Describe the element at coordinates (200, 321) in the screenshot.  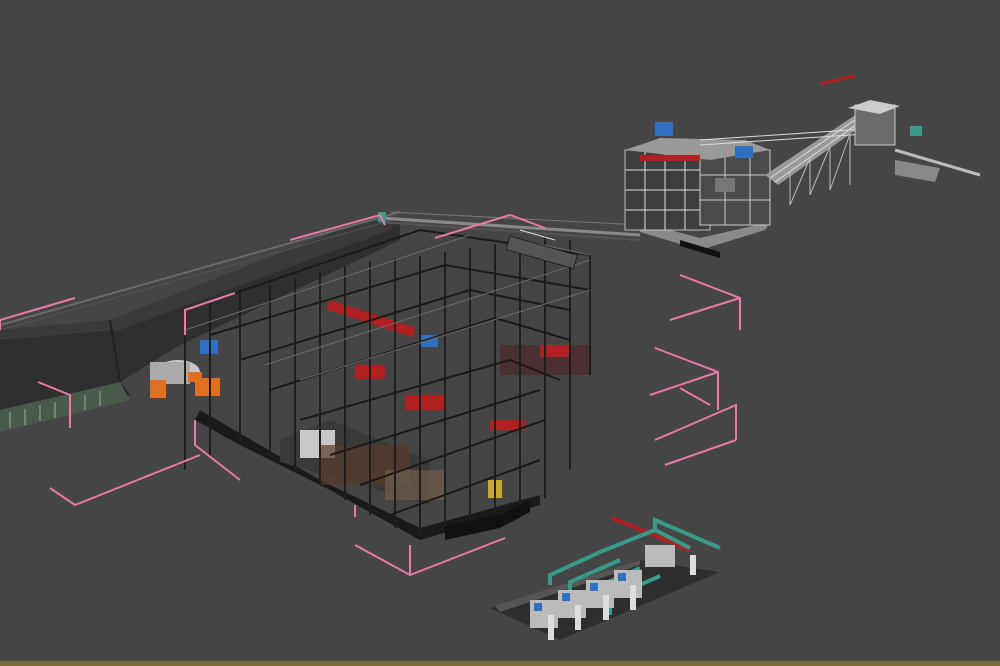
I see `long-conveyor-shed` at that location.